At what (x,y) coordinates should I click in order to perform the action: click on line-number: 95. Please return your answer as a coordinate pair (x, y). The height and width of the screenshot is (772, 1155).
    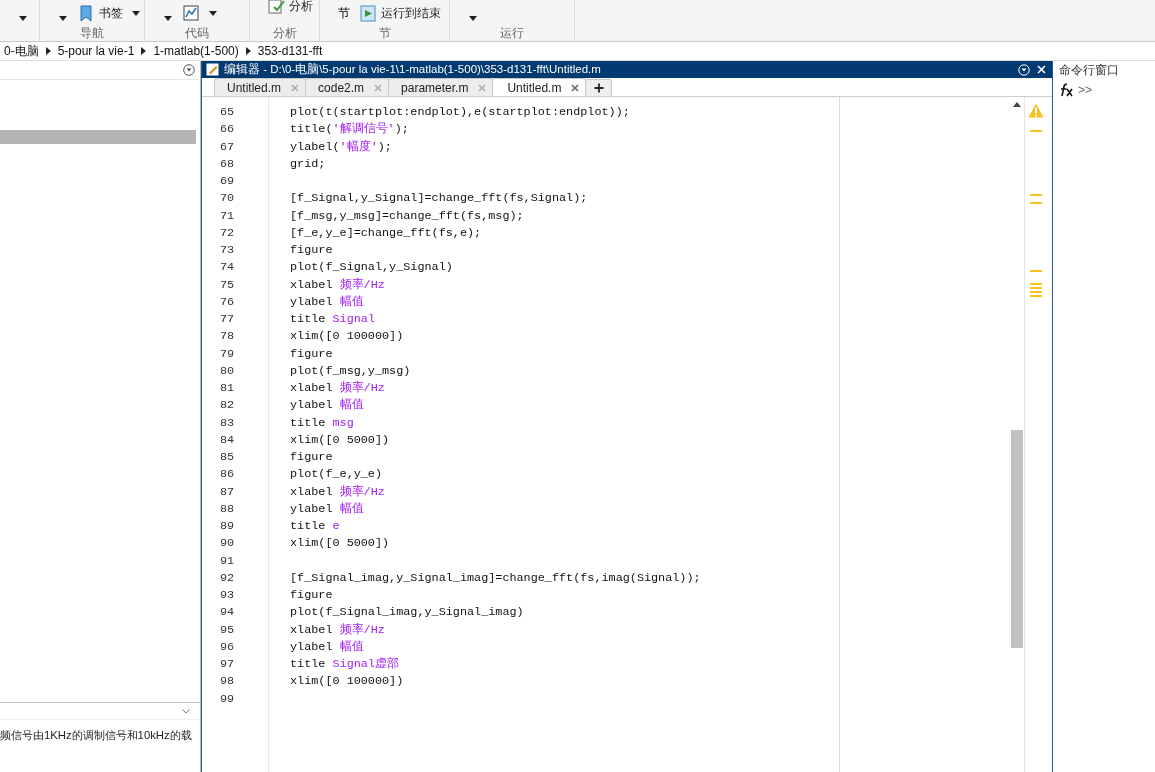
    Looking at the image, I should click on (227, 630).